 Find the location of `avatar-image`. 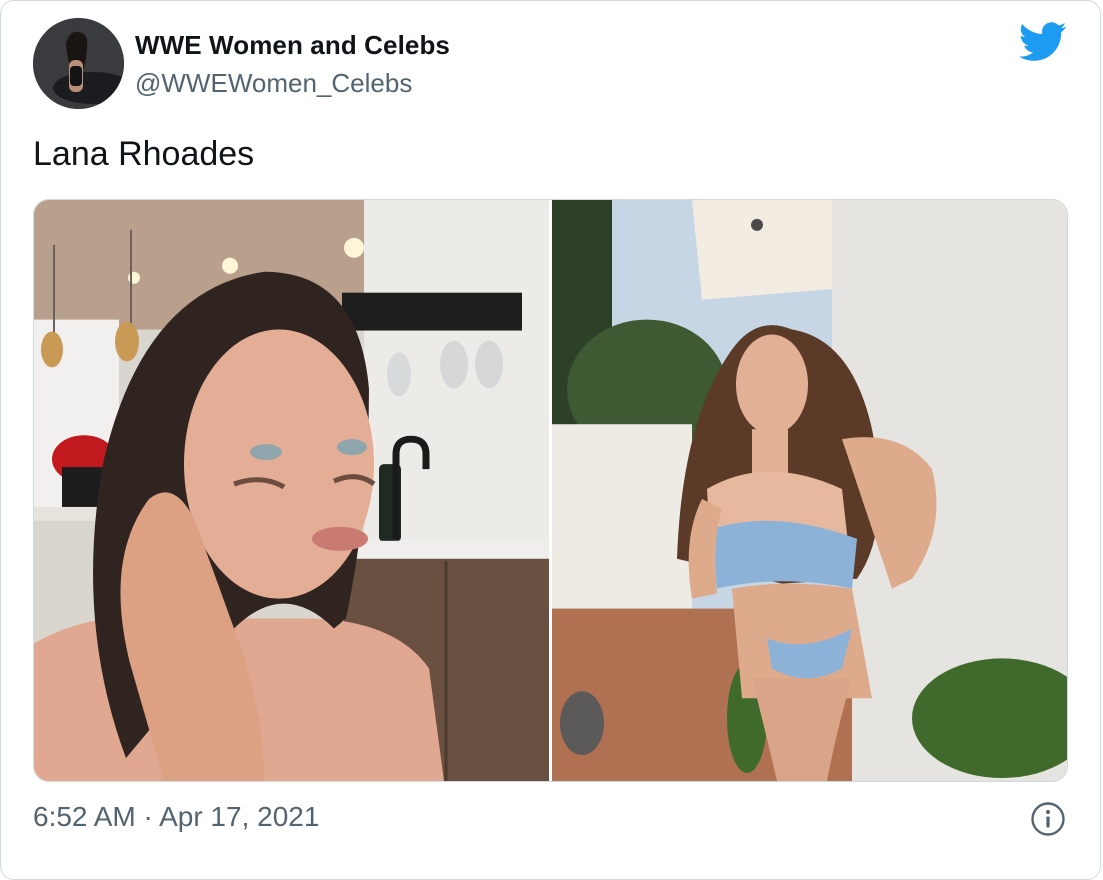

avatar-image is located at coordinates (78, 63).